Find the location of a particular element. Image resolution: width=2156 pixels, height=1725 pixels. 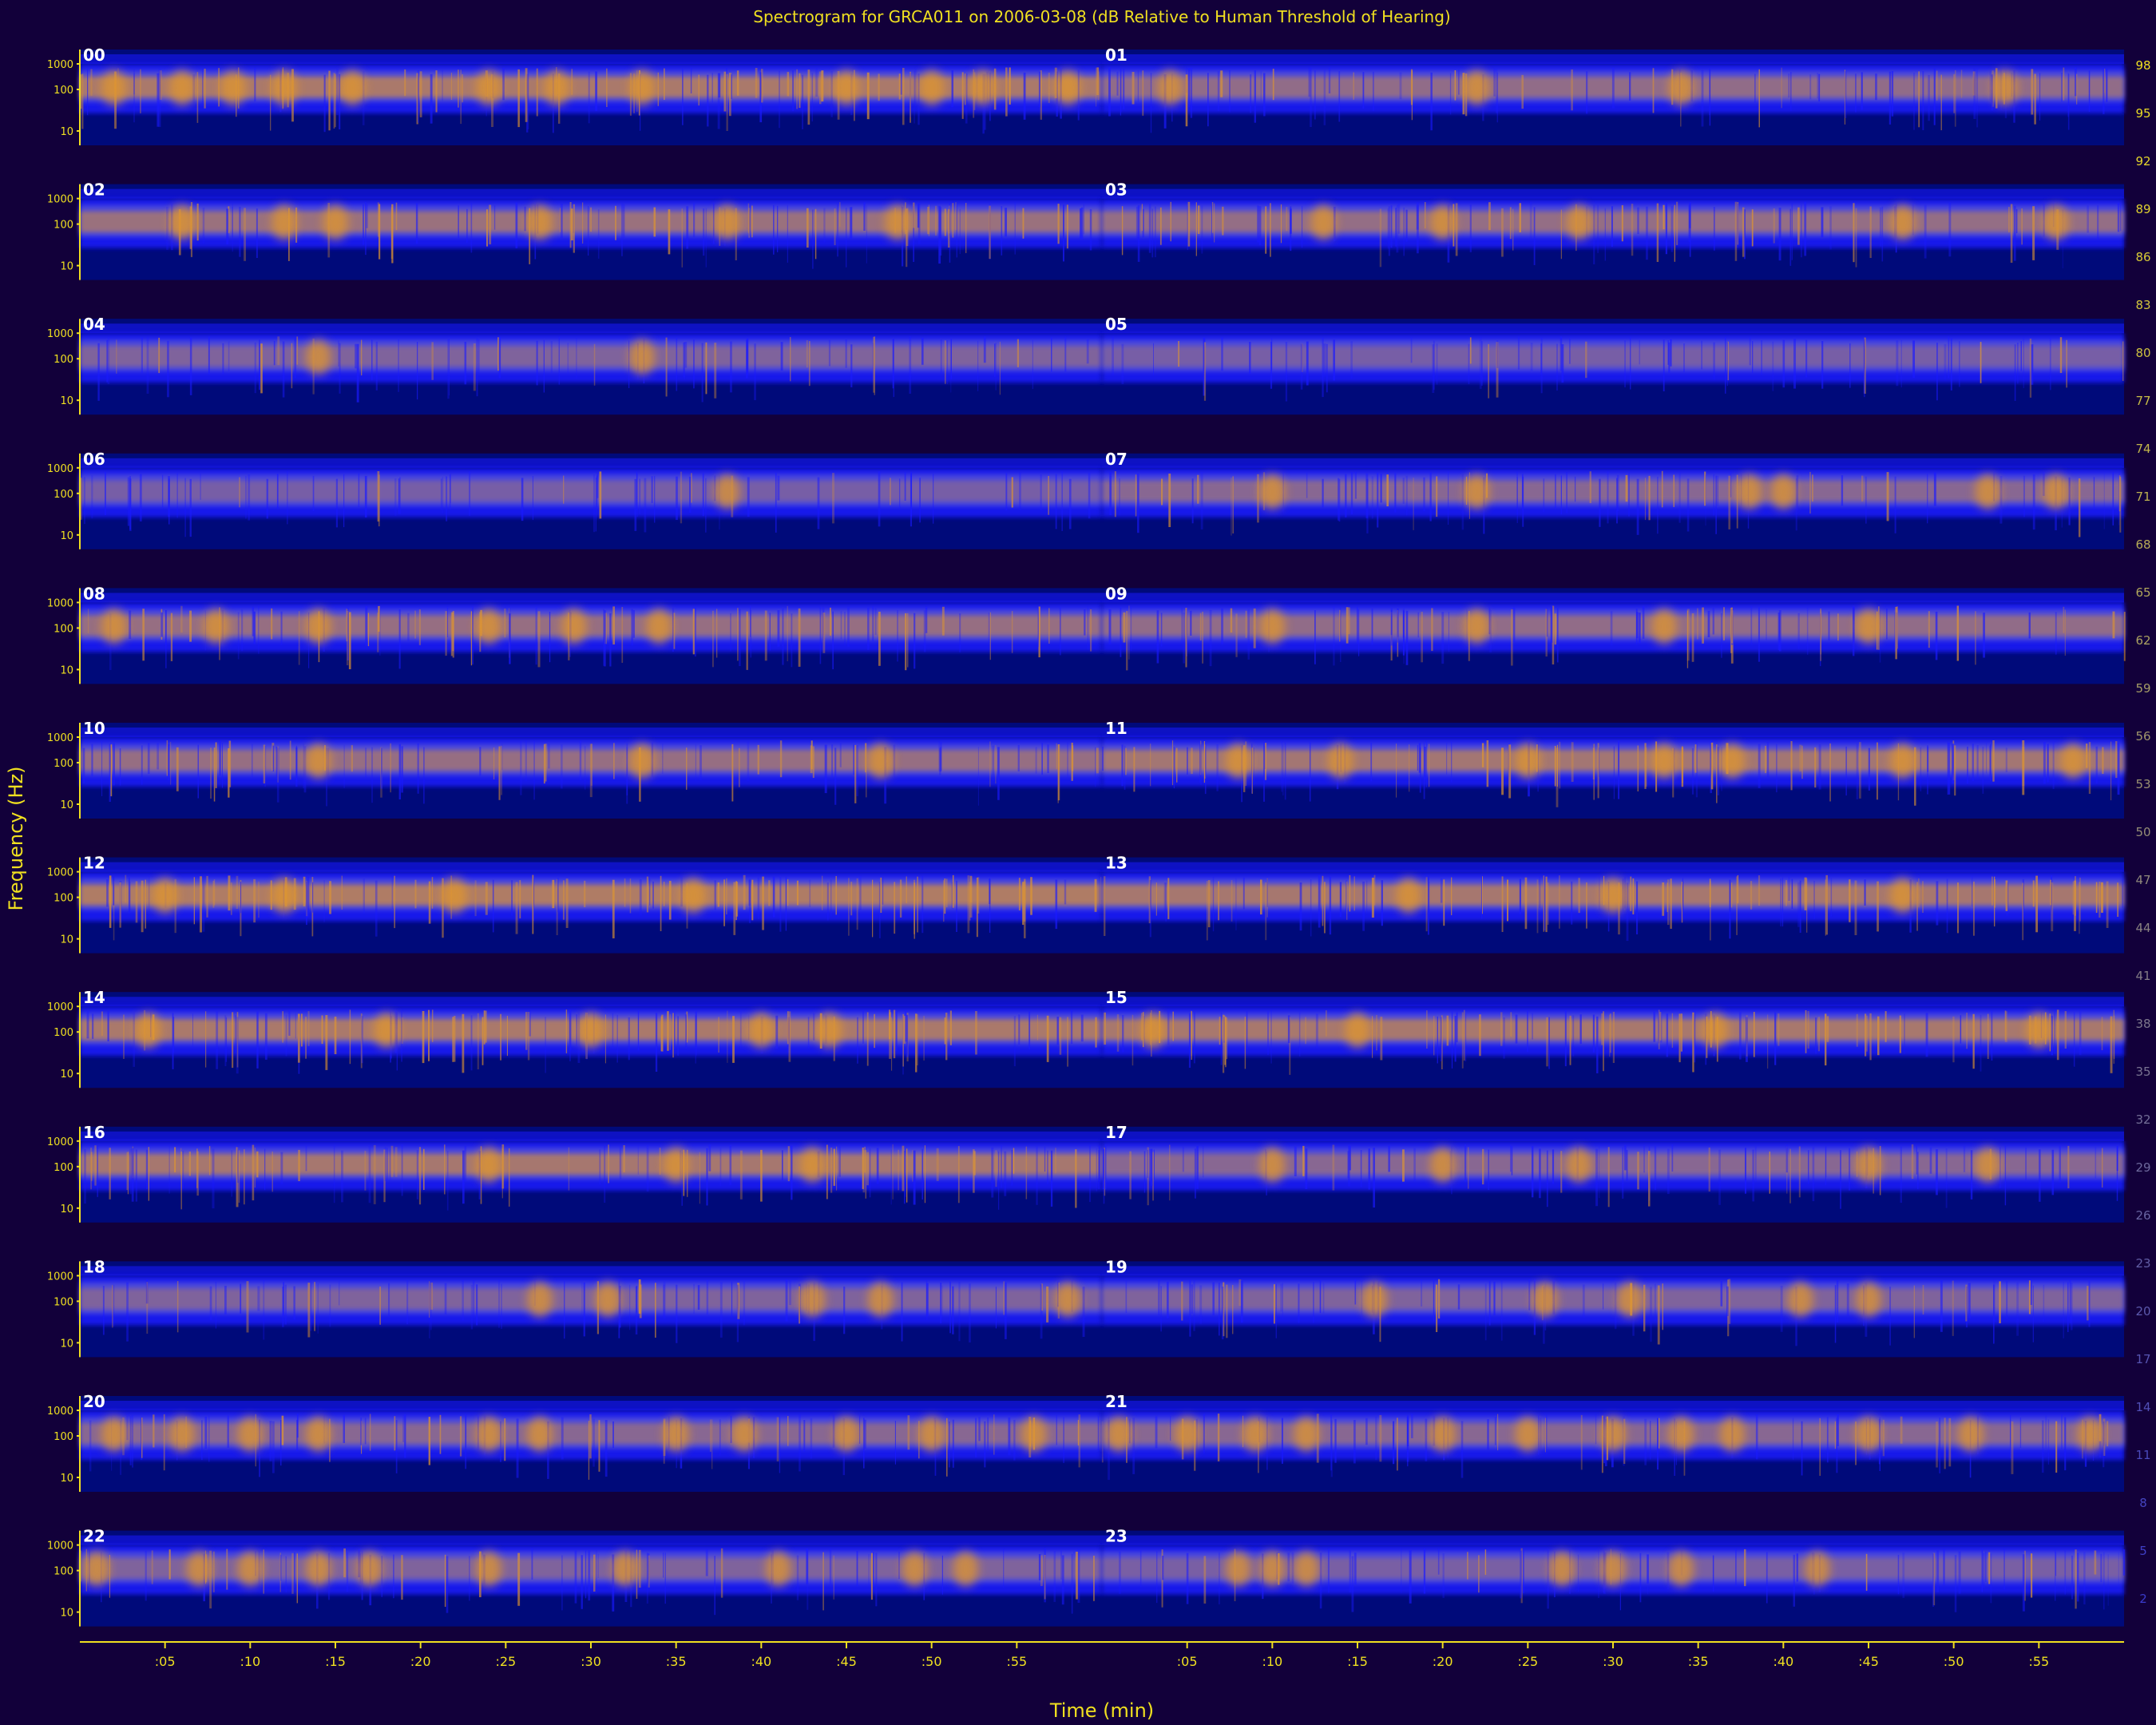

hour-label: 06 is located at coordinates (94, 460).